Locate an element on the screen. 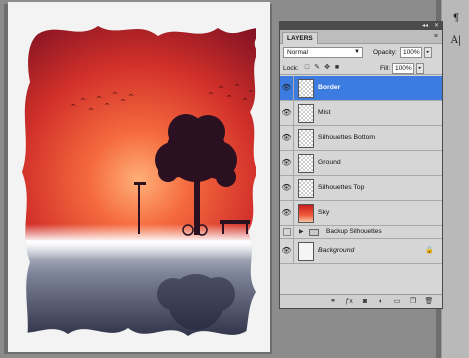  fill-label: Fill: is located at coordinates (385, 68).